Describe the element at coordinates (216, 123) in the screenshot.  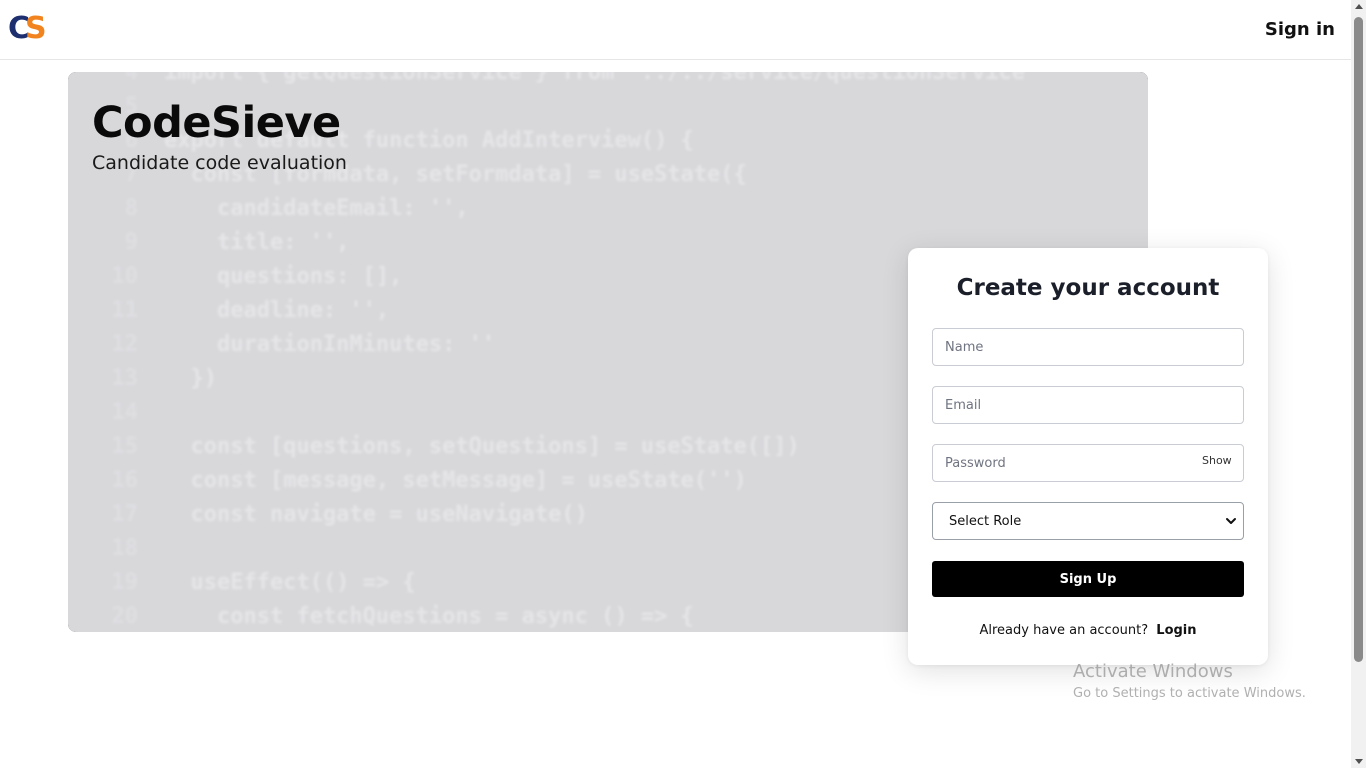
I see `hero-title: CodeSieve` at that location.